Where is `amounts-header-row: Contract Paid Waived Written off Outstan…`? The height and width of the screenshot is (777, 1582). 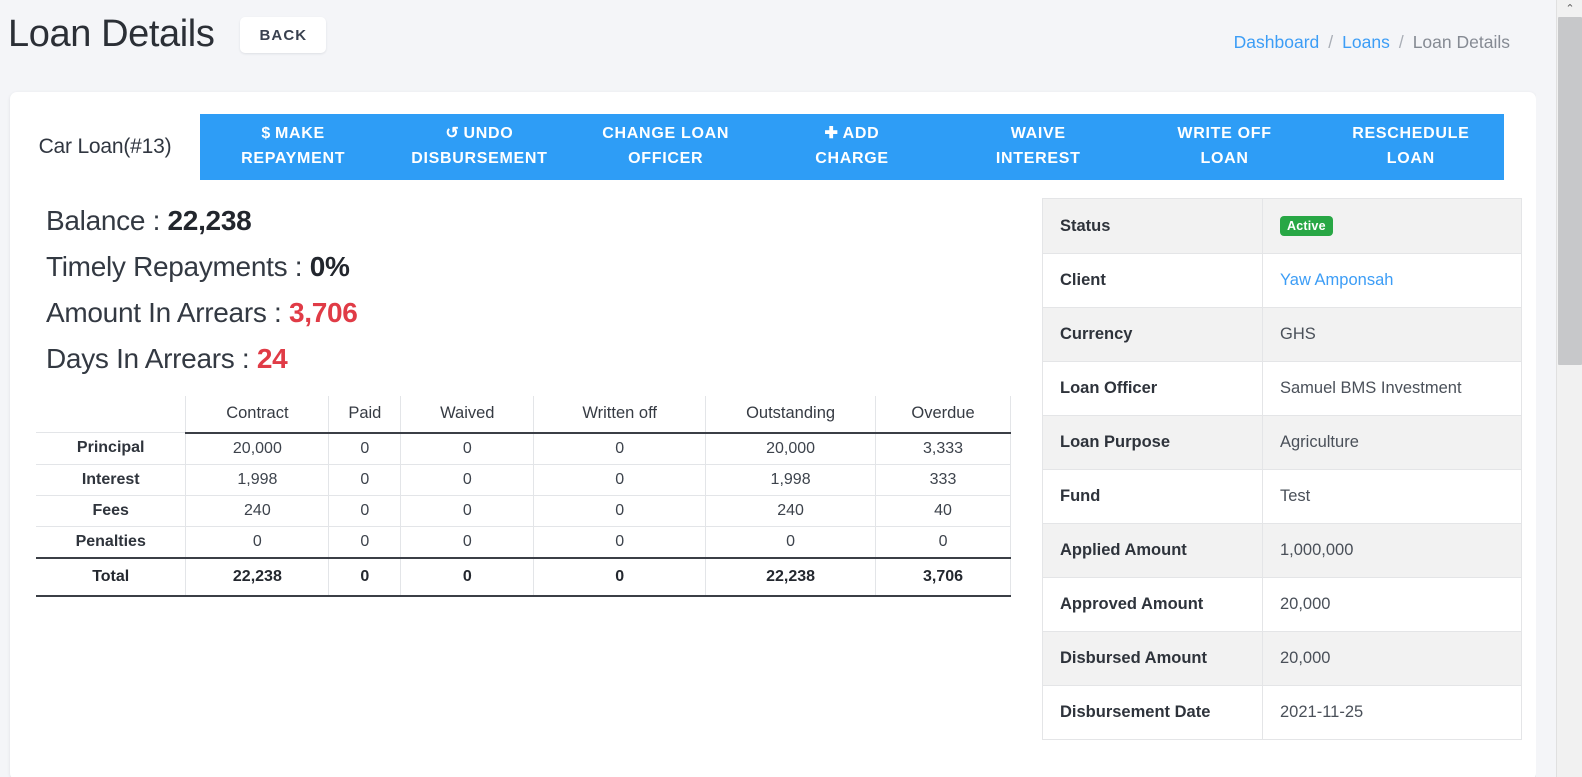 amounts-header-row: Contract Paid Waived Written off Outstan… is located at coordinates (523, 414).